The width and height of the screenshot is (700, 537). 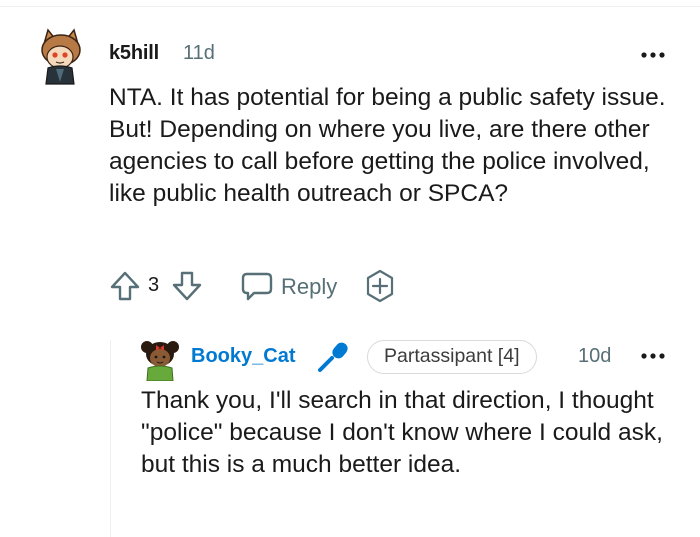 I want to click on downvote-button, so click(x=187, y=286).